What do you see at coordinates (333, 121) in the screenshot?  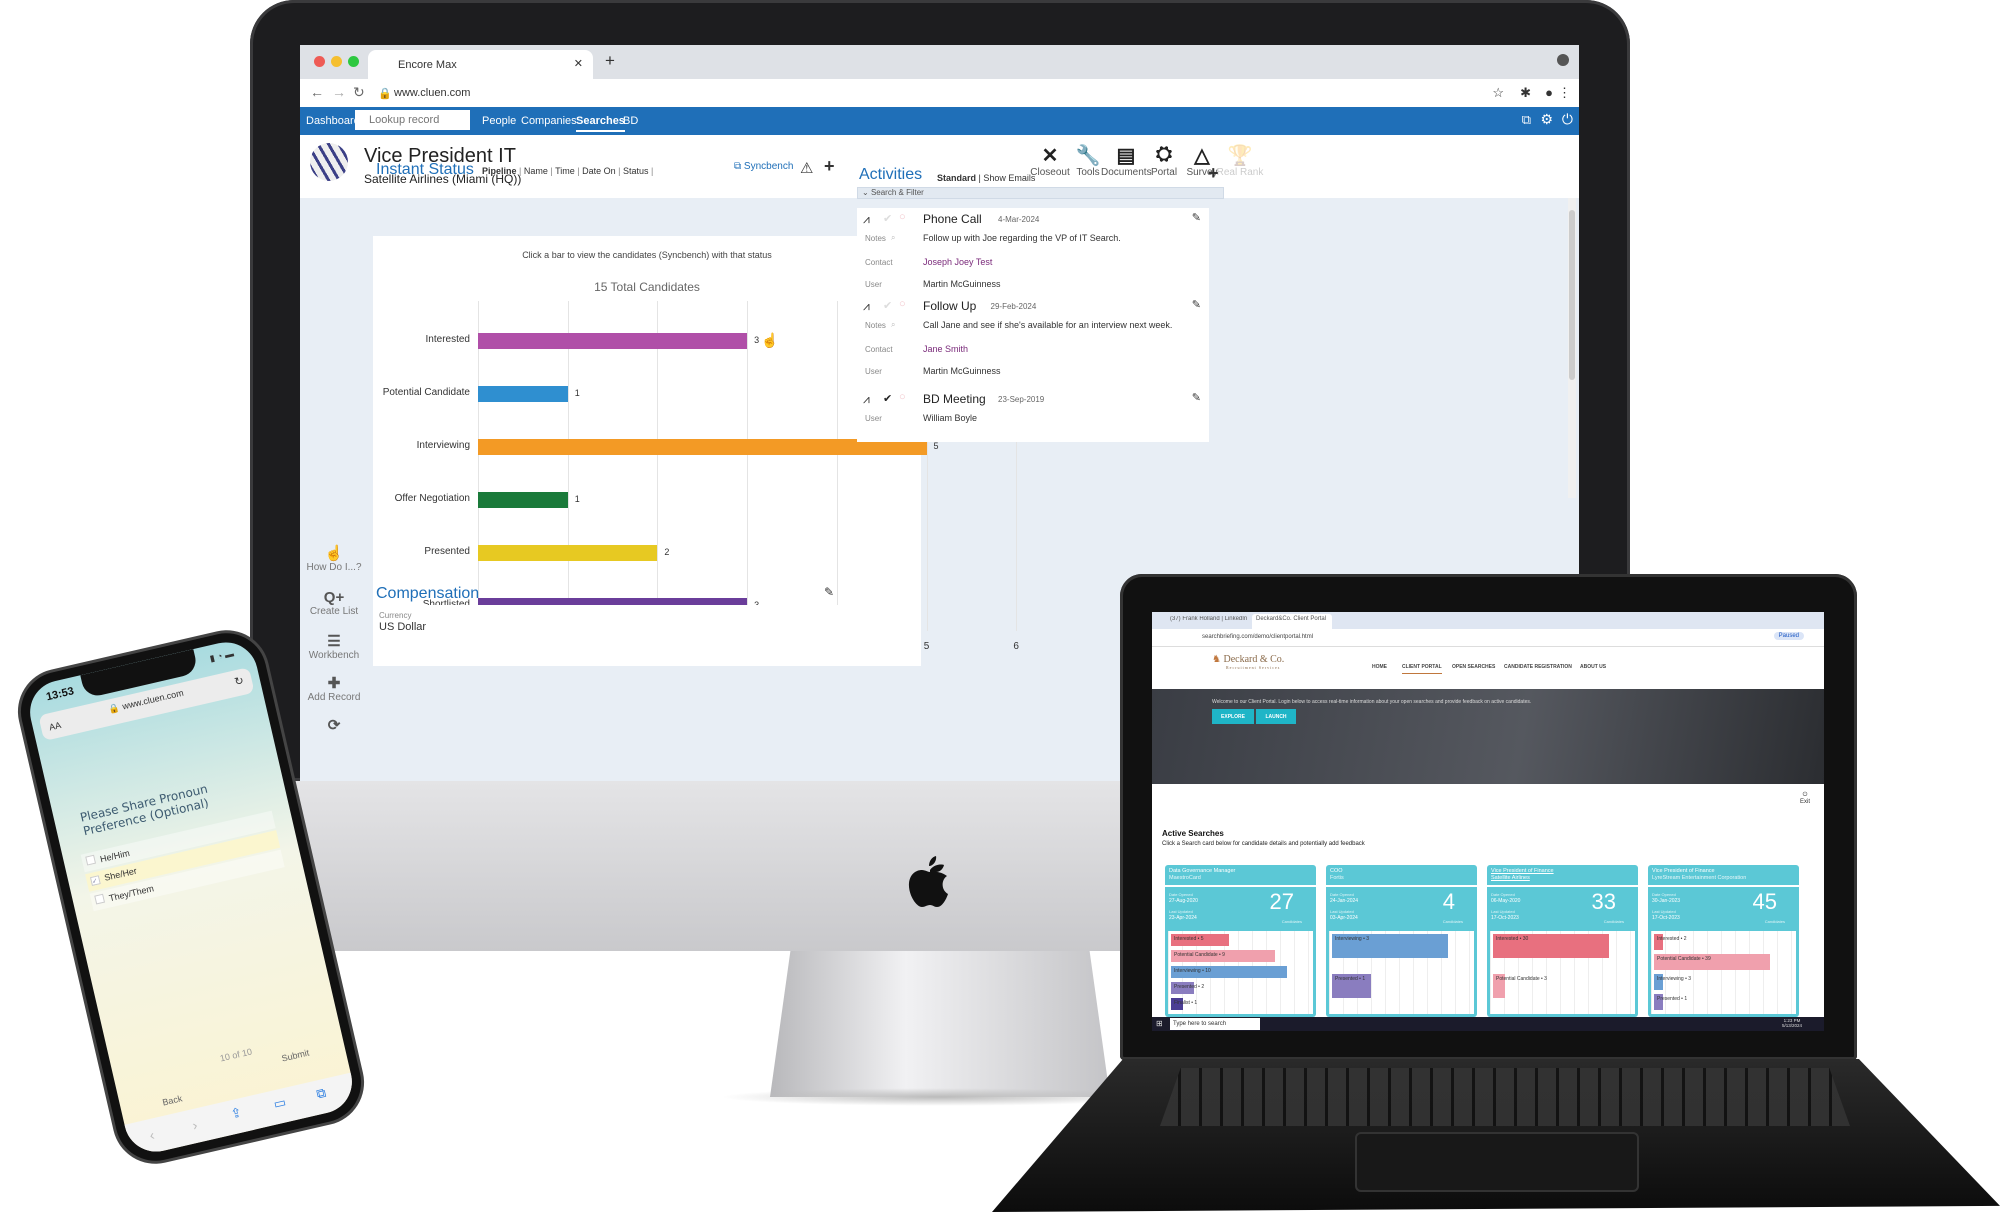 I see `nav-dashboard: Dashboard` at bounding box center [333, 121].